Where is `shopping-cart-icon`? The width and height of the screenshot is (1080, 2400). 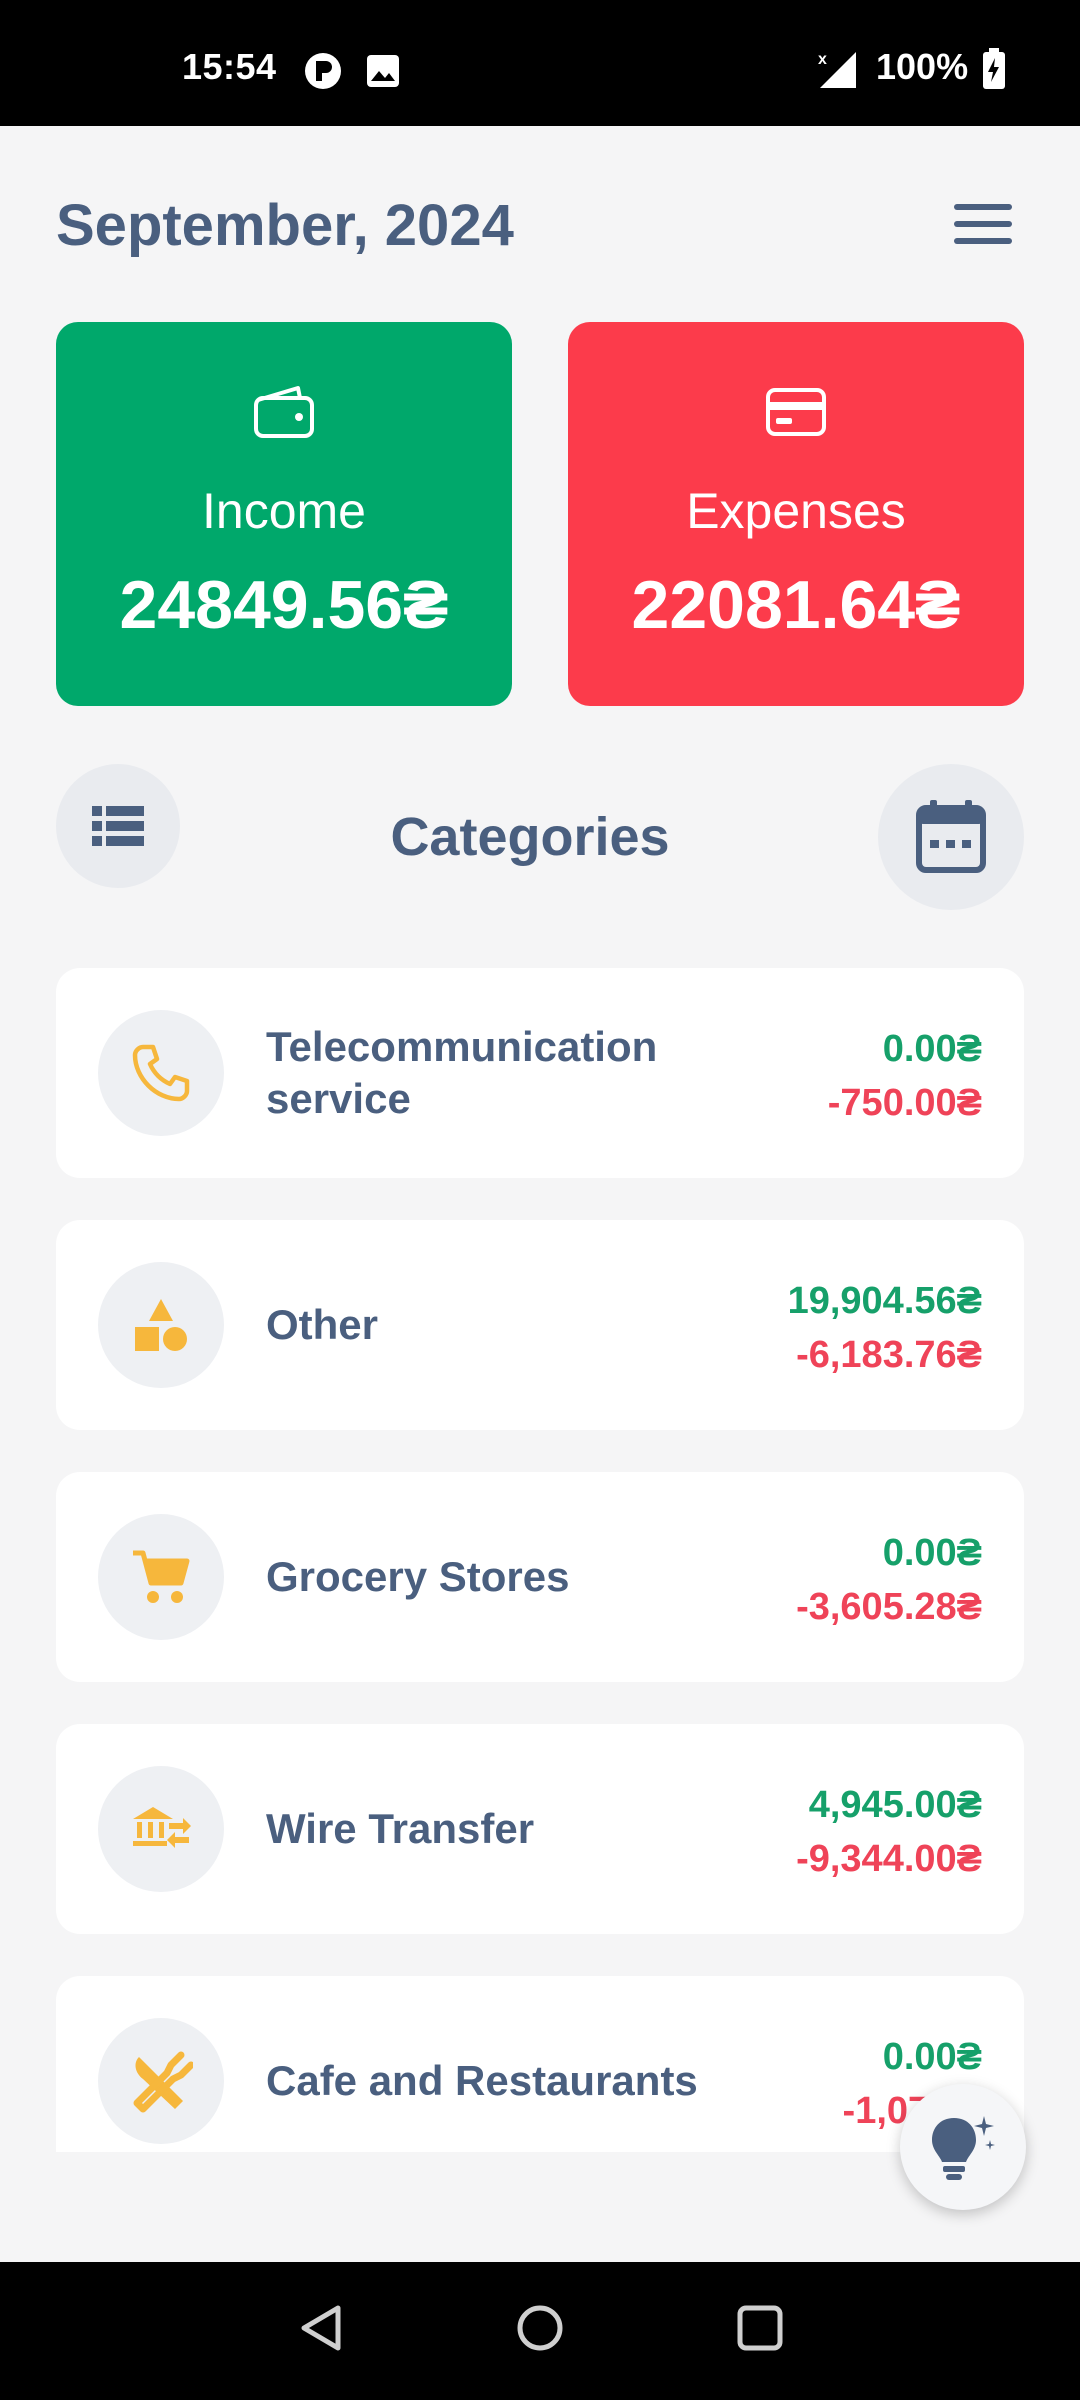 shopping-cart-icon is located at coordinates (161, 1576).